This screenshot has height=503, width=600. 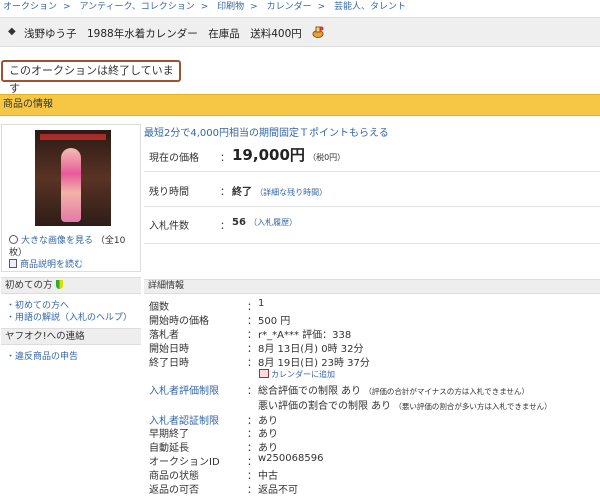 What do you see at coordinates (374, 305) in the screenshot?
I see `detail-row: 個数 ： 1` at bounding box center [374, 305].